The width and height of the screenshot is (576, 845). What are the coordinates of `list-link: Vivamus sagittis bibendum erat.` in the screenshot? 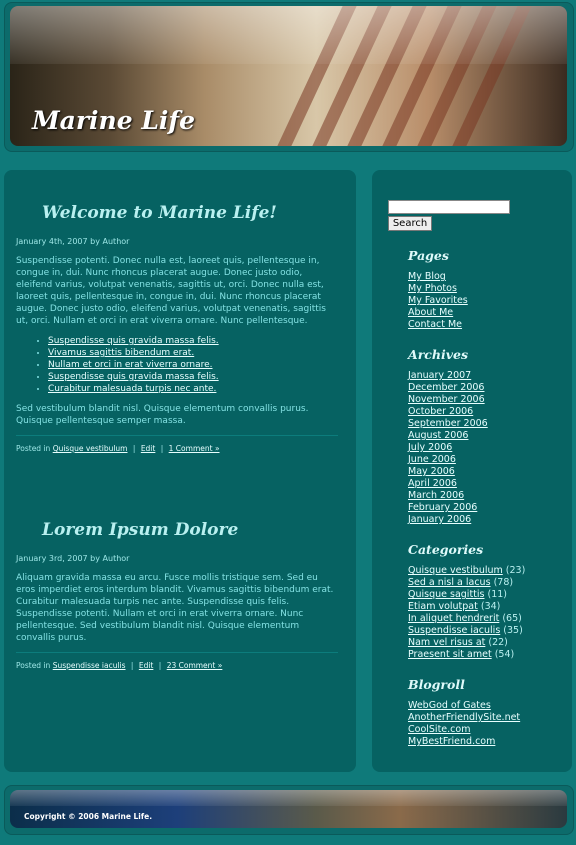 It's located at (121, 353).